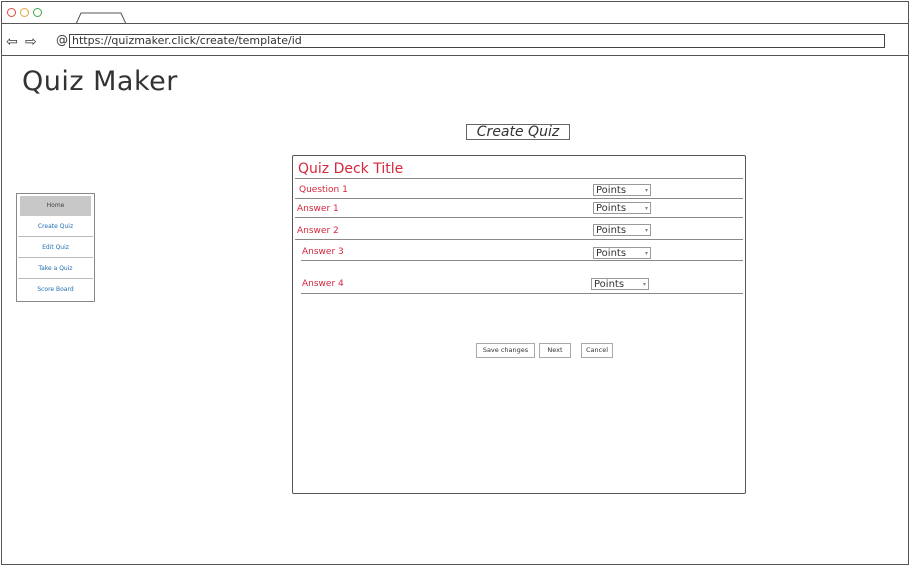 This screenshot has width=912, height=568. What do you see at coordinates (318, 209) in the screenshot?
I see `answer-1-label: Answer 1` at bounding box center [318, 209].